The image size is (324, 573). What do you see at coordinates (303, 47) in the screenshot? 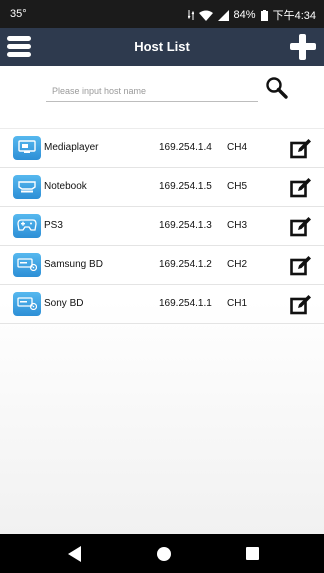
I see `add-host-button` at bounding box center [303, 47].